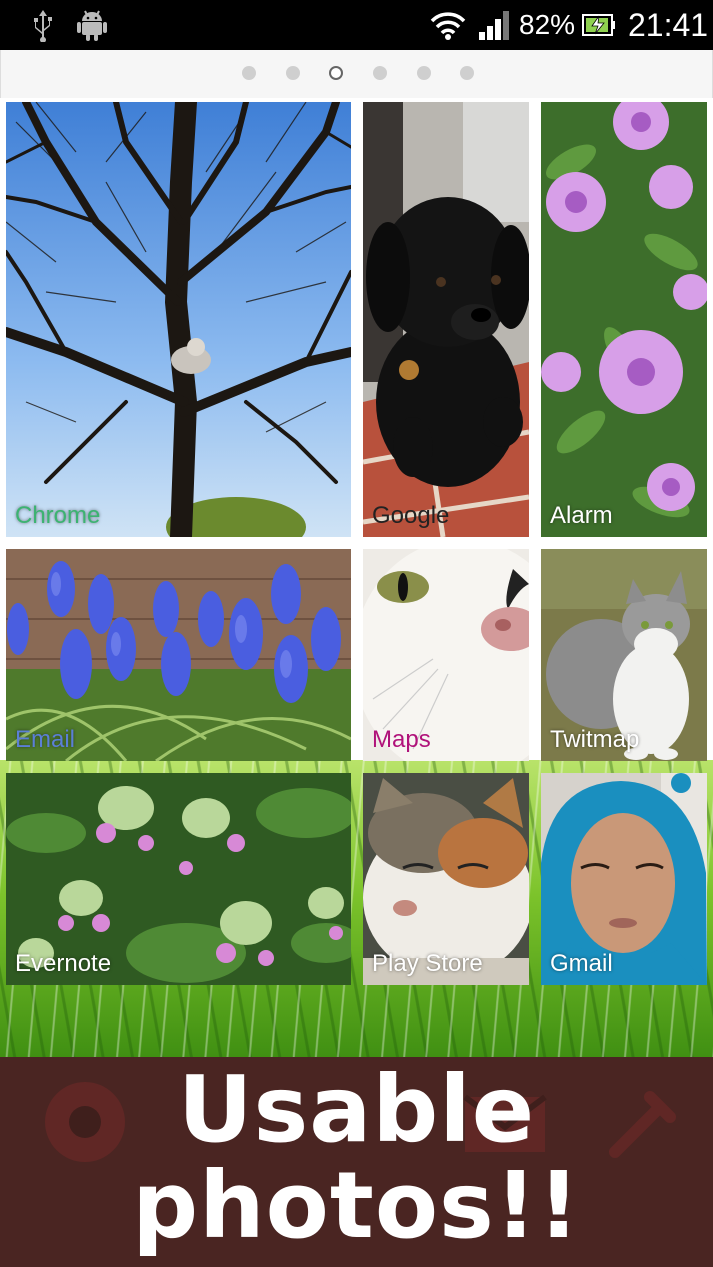  Describe the element at coordinates (668, 25) in the screenshot. I see `clock-time: 21:41` at that location.